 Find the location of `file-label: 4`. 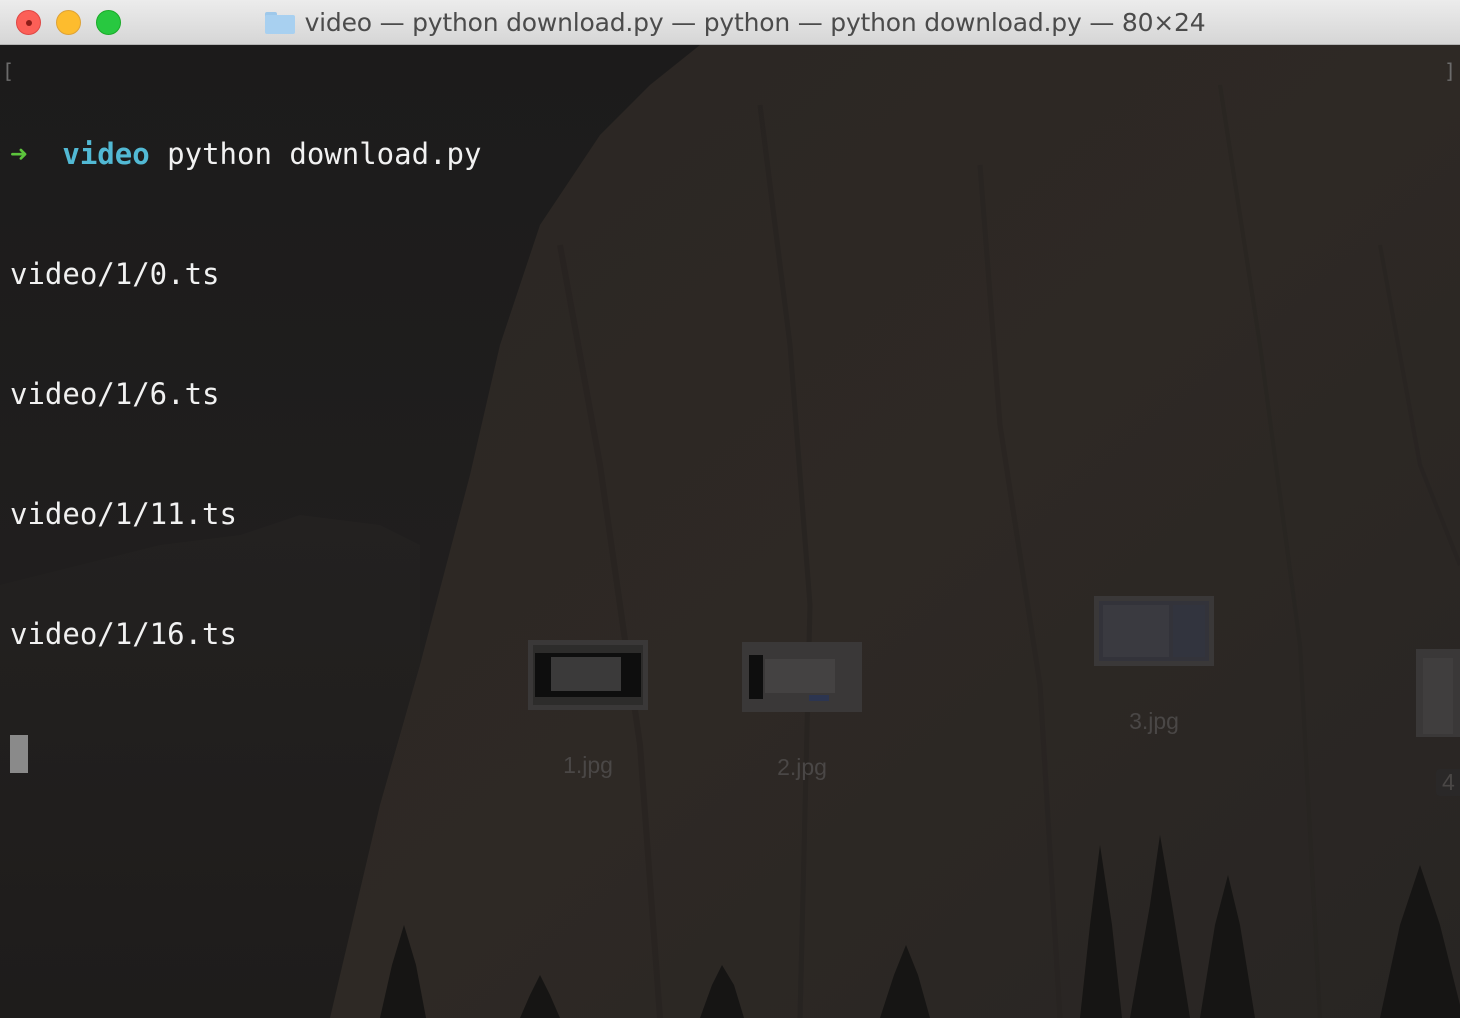

file-label: 4 is located at coordinates (1448, 782).